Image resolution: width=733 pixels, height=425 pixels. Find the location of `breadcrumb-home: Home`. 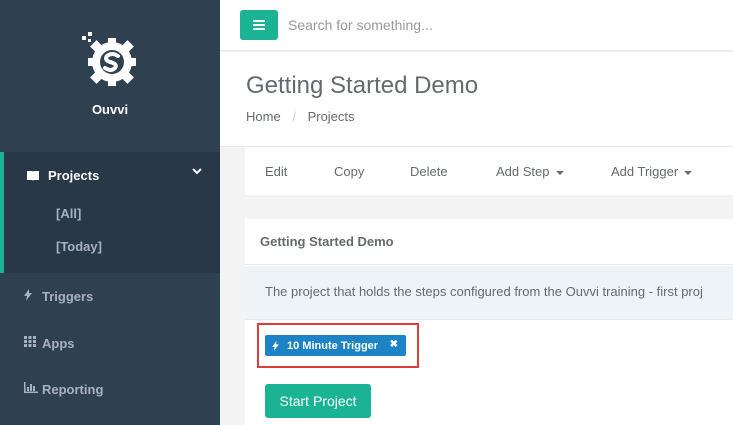

breadcrumb-home: Home is located at coordinates (263, 116).